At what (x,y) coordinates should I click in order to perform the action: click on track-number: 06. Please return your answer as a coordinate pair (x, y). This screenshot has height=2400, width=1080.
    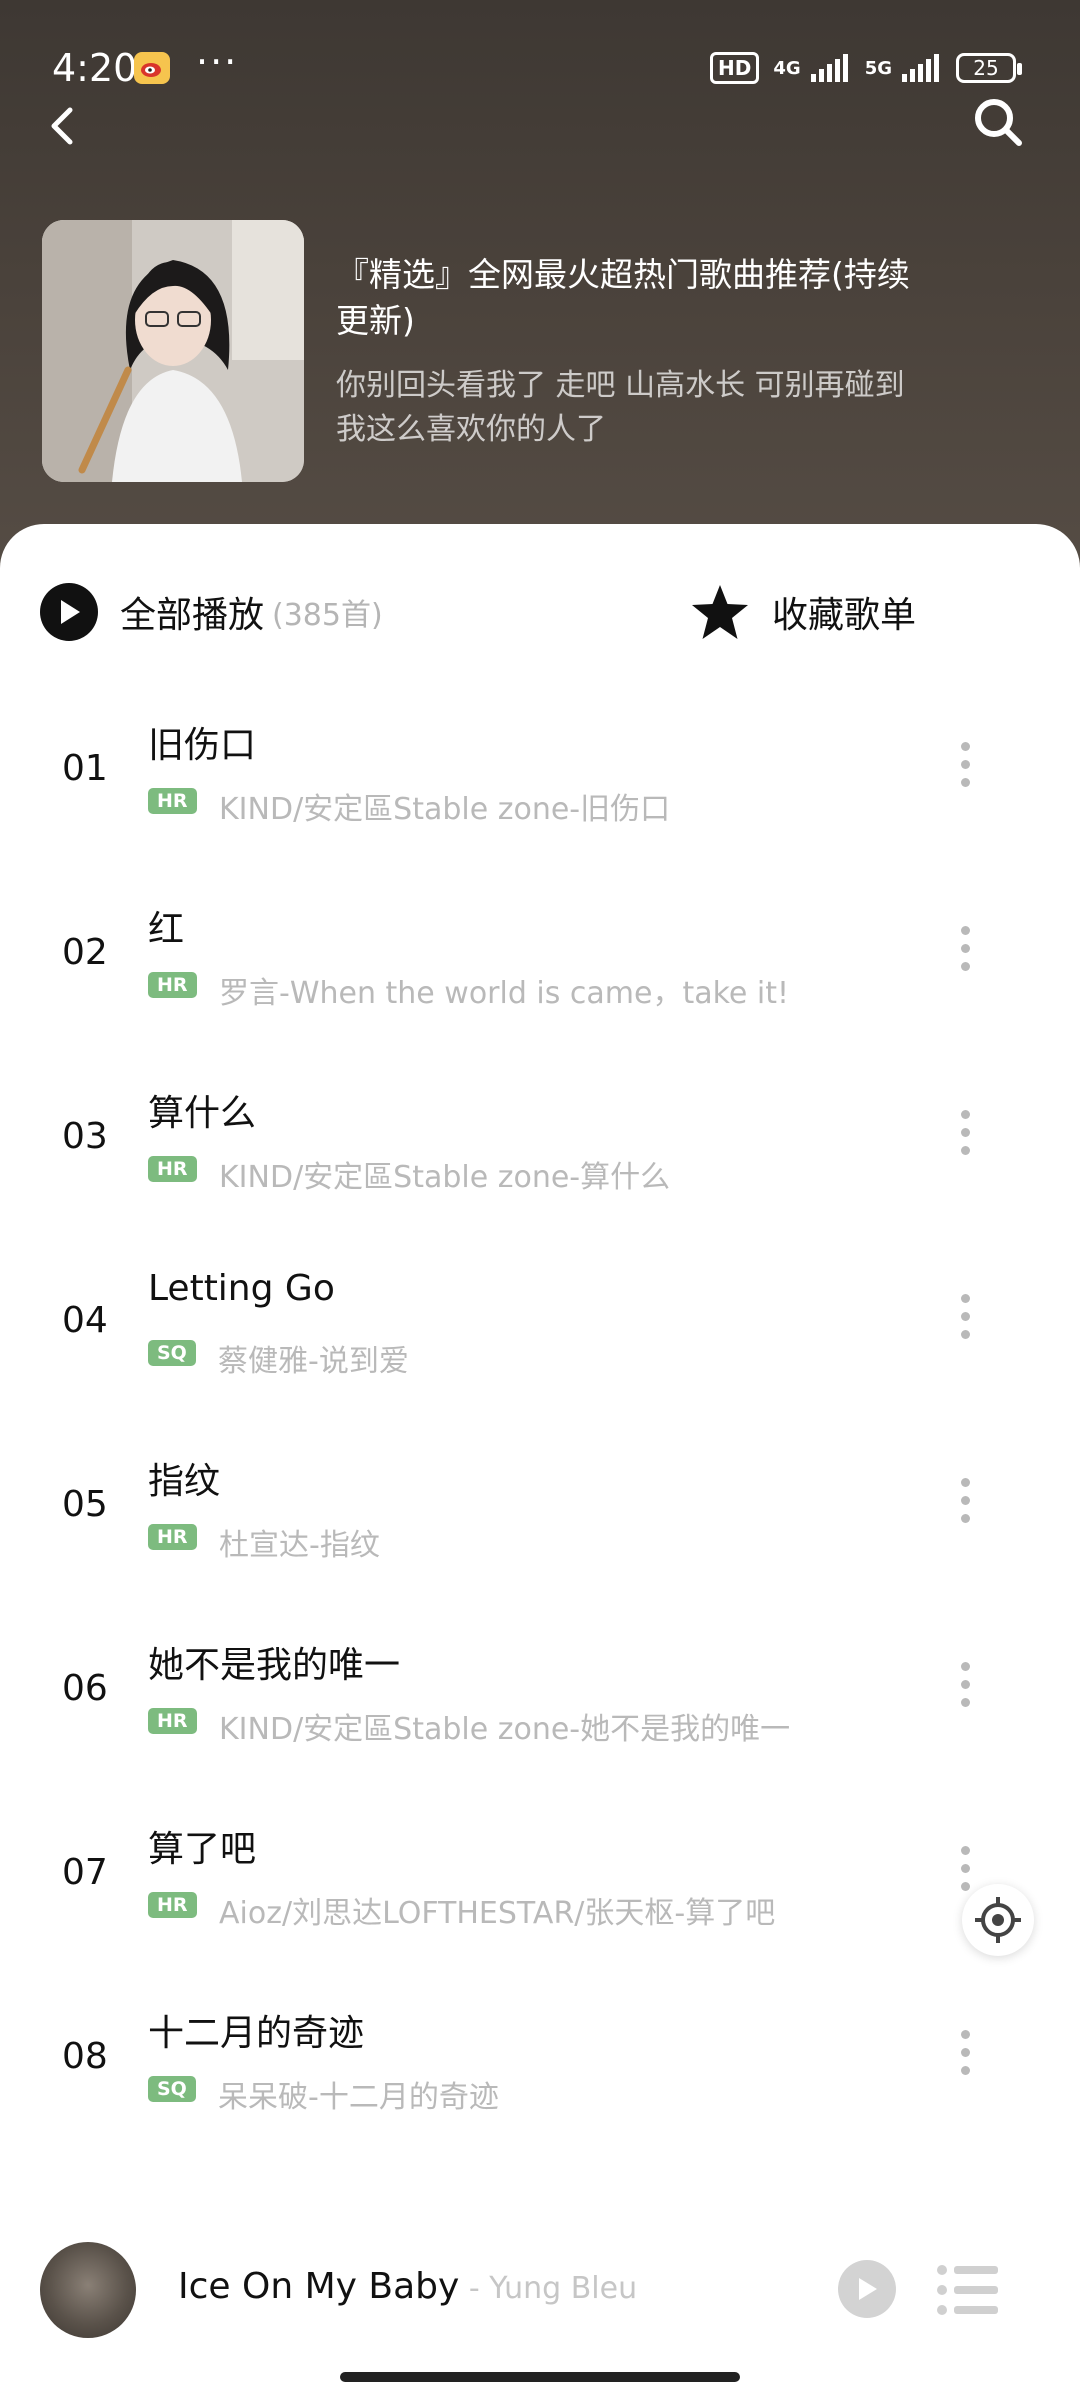
    Looking at the image, I should click on (85, 1688).